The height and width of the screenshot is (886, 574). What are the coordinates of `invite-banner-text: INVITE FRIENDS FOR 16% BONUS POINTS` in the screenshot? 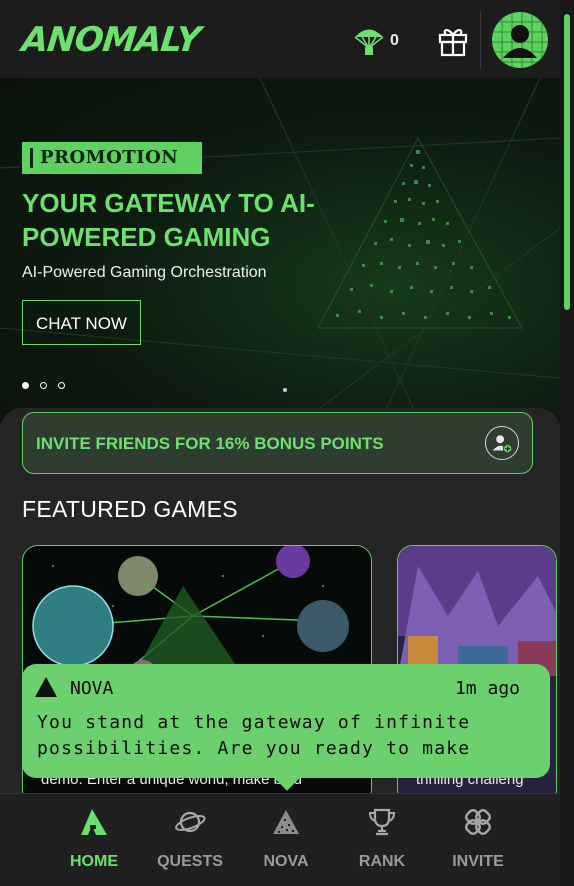 It's located at (210, 443).